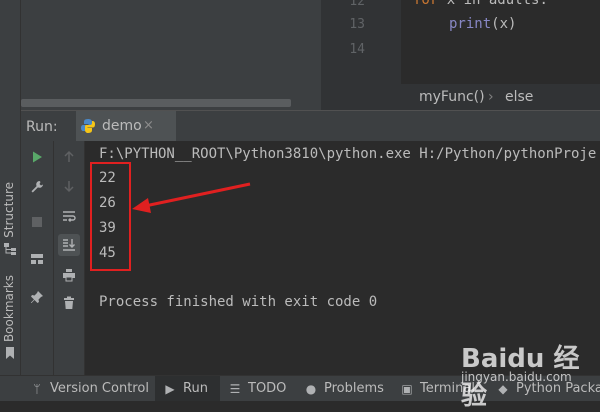 Image resolution: width=600 pixels, height=412 pixels. I want to click on stop-icon, so click(37, 222).